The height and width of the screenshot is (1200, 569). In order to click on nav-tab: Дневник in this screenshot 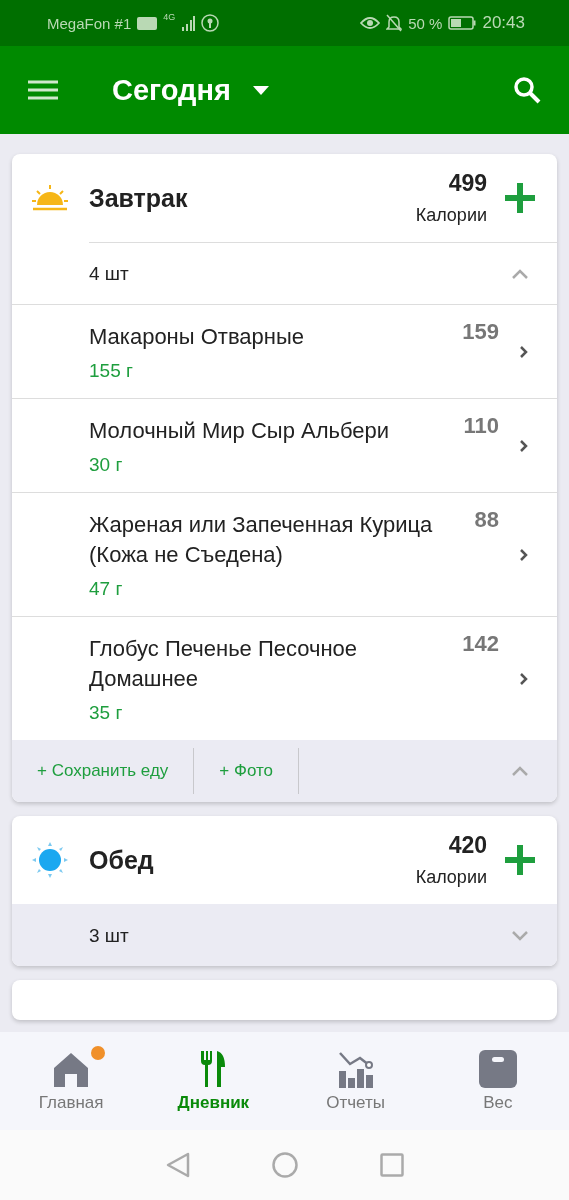, I will do `click(213, 1081)`.